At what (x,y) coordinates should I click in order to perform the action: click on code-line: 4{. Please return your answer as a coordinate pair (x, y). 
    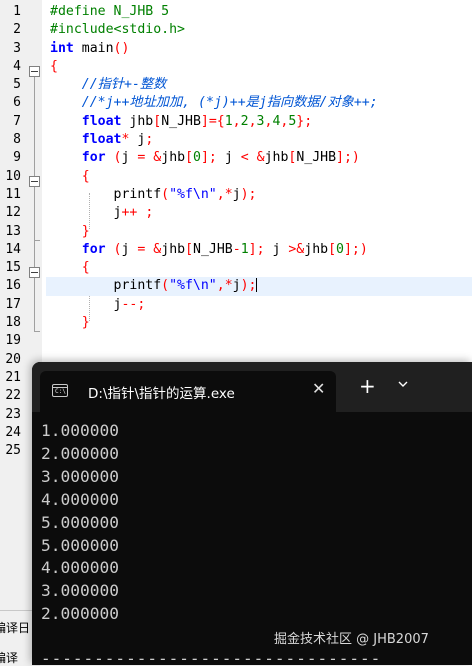
    Looking at the image, I should click on (236, 67).